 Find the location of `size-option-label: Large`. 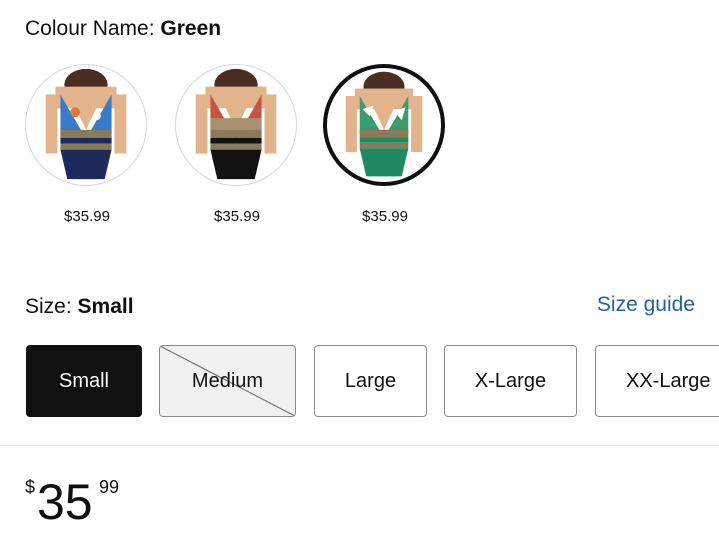

size-option-label: Large is located at coordinates (370, 380).